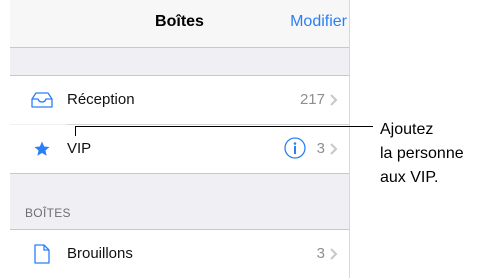 The height and width of the screenshot is (278, 488). Describe the element at coordinates (179, 100) in the screenshot. I see `mailbox-row-inbox: Réception 217` at that location.